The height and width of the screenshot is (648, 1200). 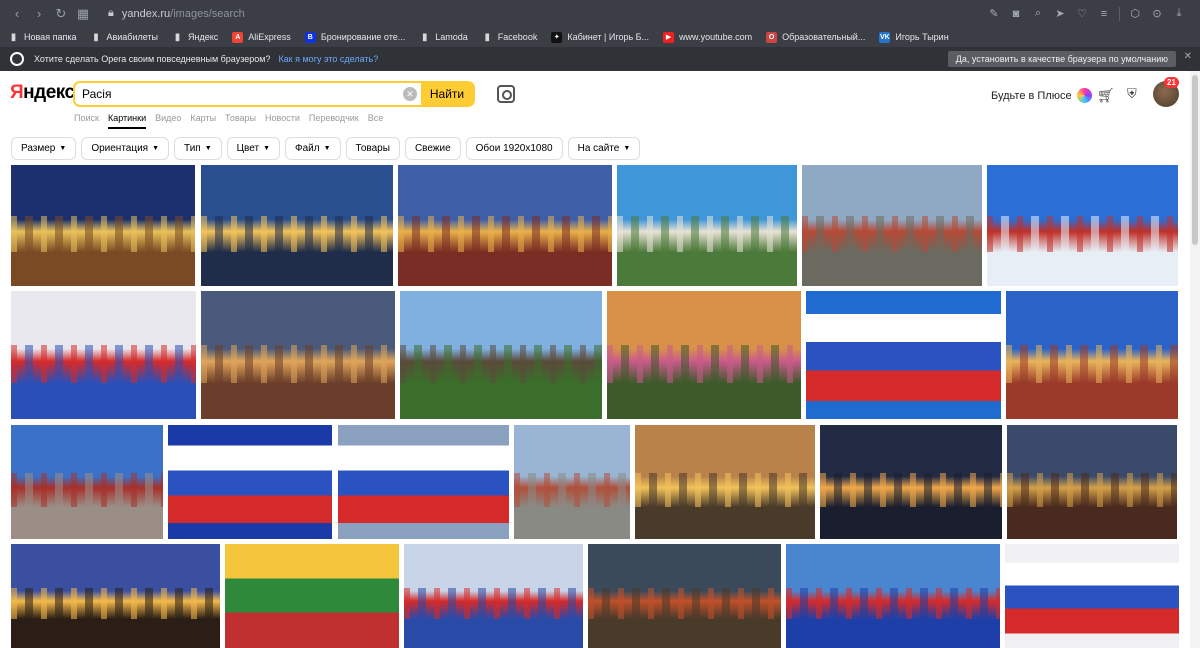 What do you see at coordinates (922, 37) in the screenshot?
I see `bookmark-label: Игорь Тырин` at bounding box center [922, 37].